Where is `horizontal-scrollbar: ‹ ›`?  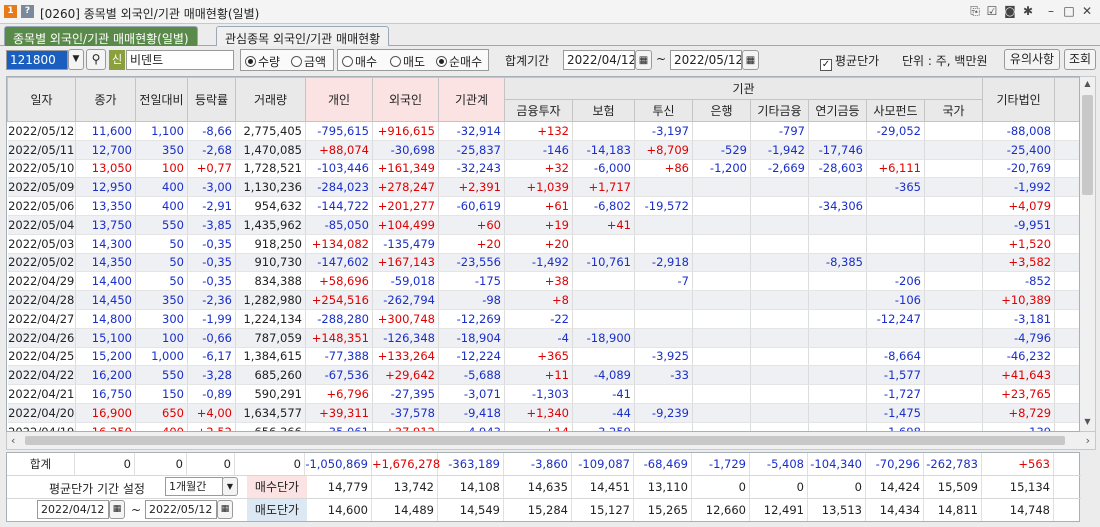 horizontal-scrollbar: ‹ › is located at coordinates (551, 441).